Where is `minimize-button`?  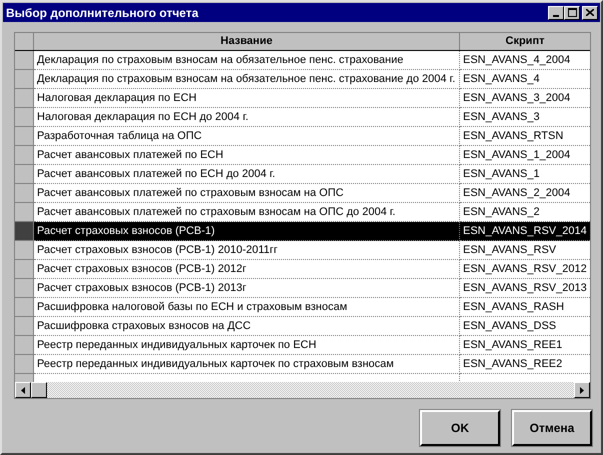 minimize-button is located at coordinates (556, 13).